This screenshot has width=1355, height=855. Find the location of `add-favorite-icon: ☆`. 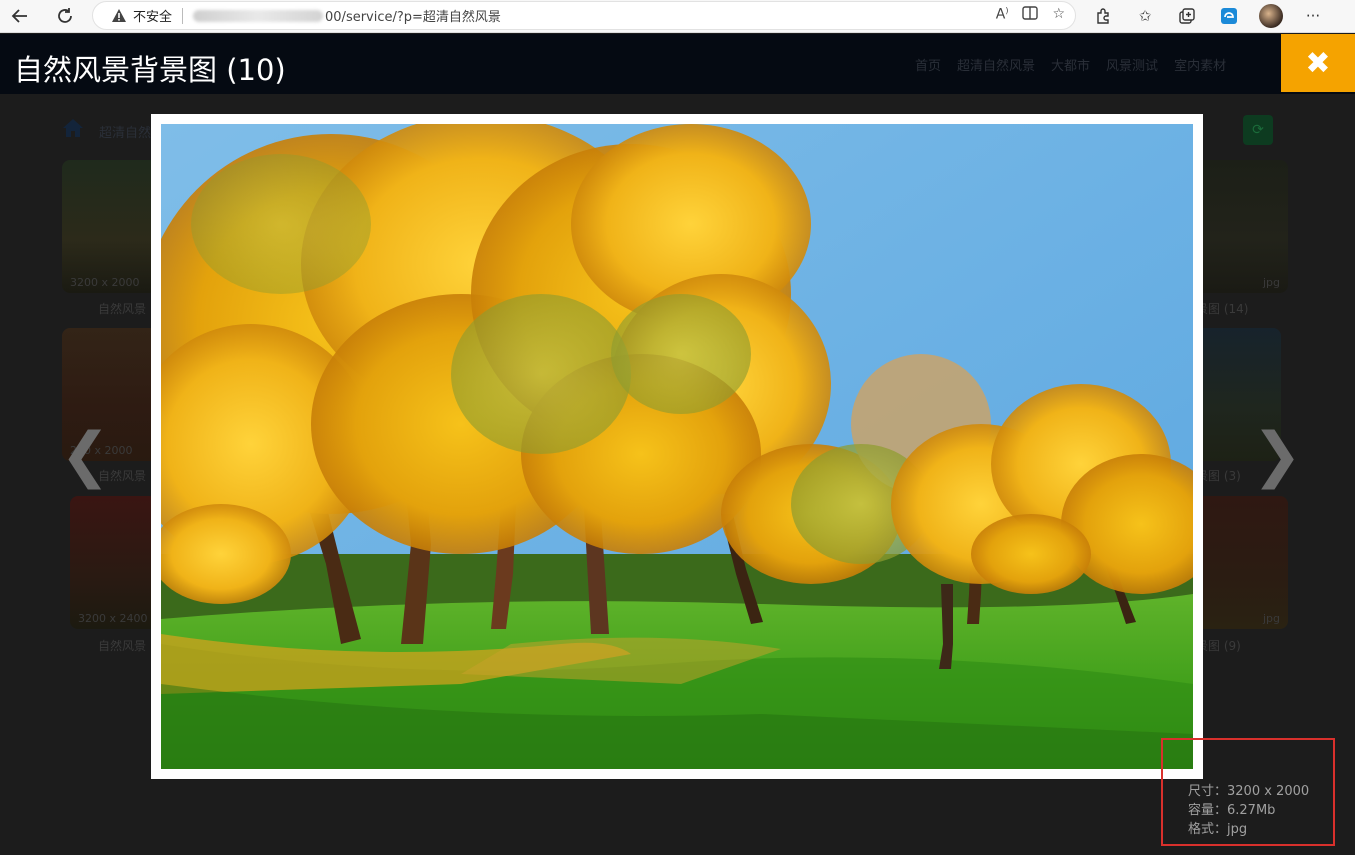

add-favorite-icon: ☆ is located at coordinates (1058, 15).